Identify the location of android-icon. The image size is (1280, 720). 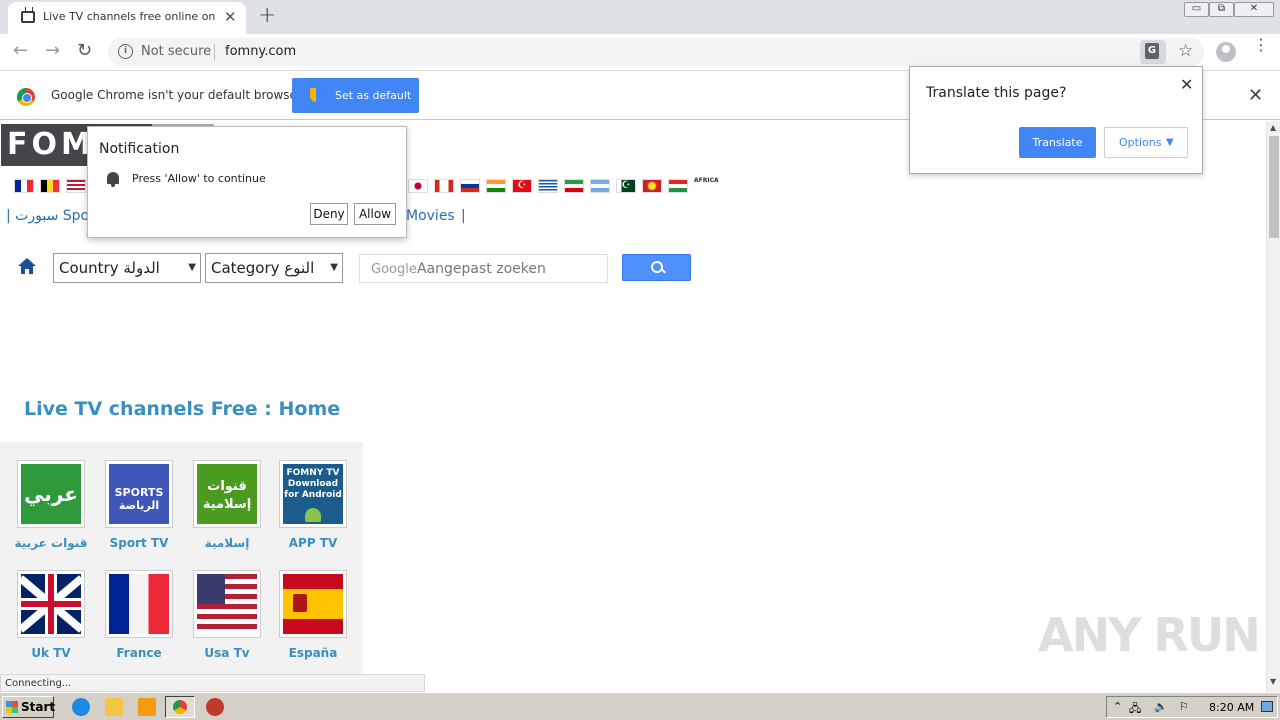
(313, 515).